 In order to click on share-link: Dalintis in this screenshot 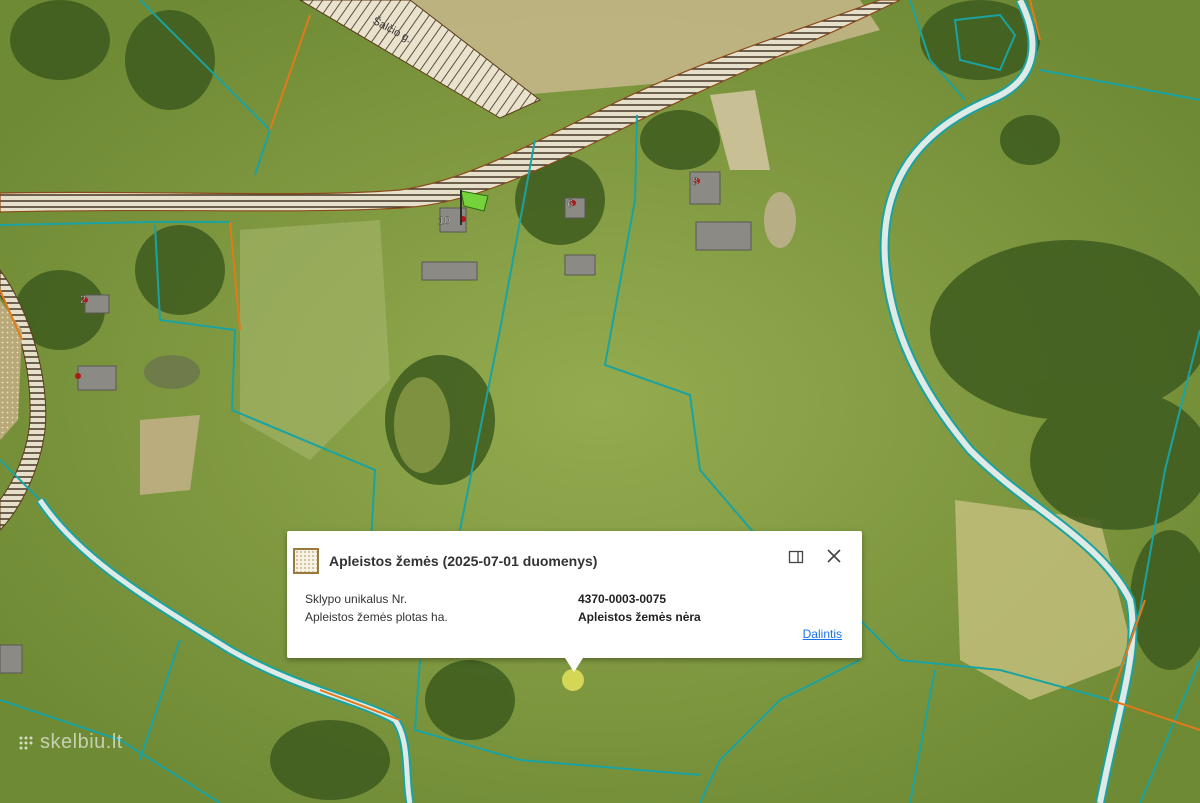, I will do `click(822, 634)`.